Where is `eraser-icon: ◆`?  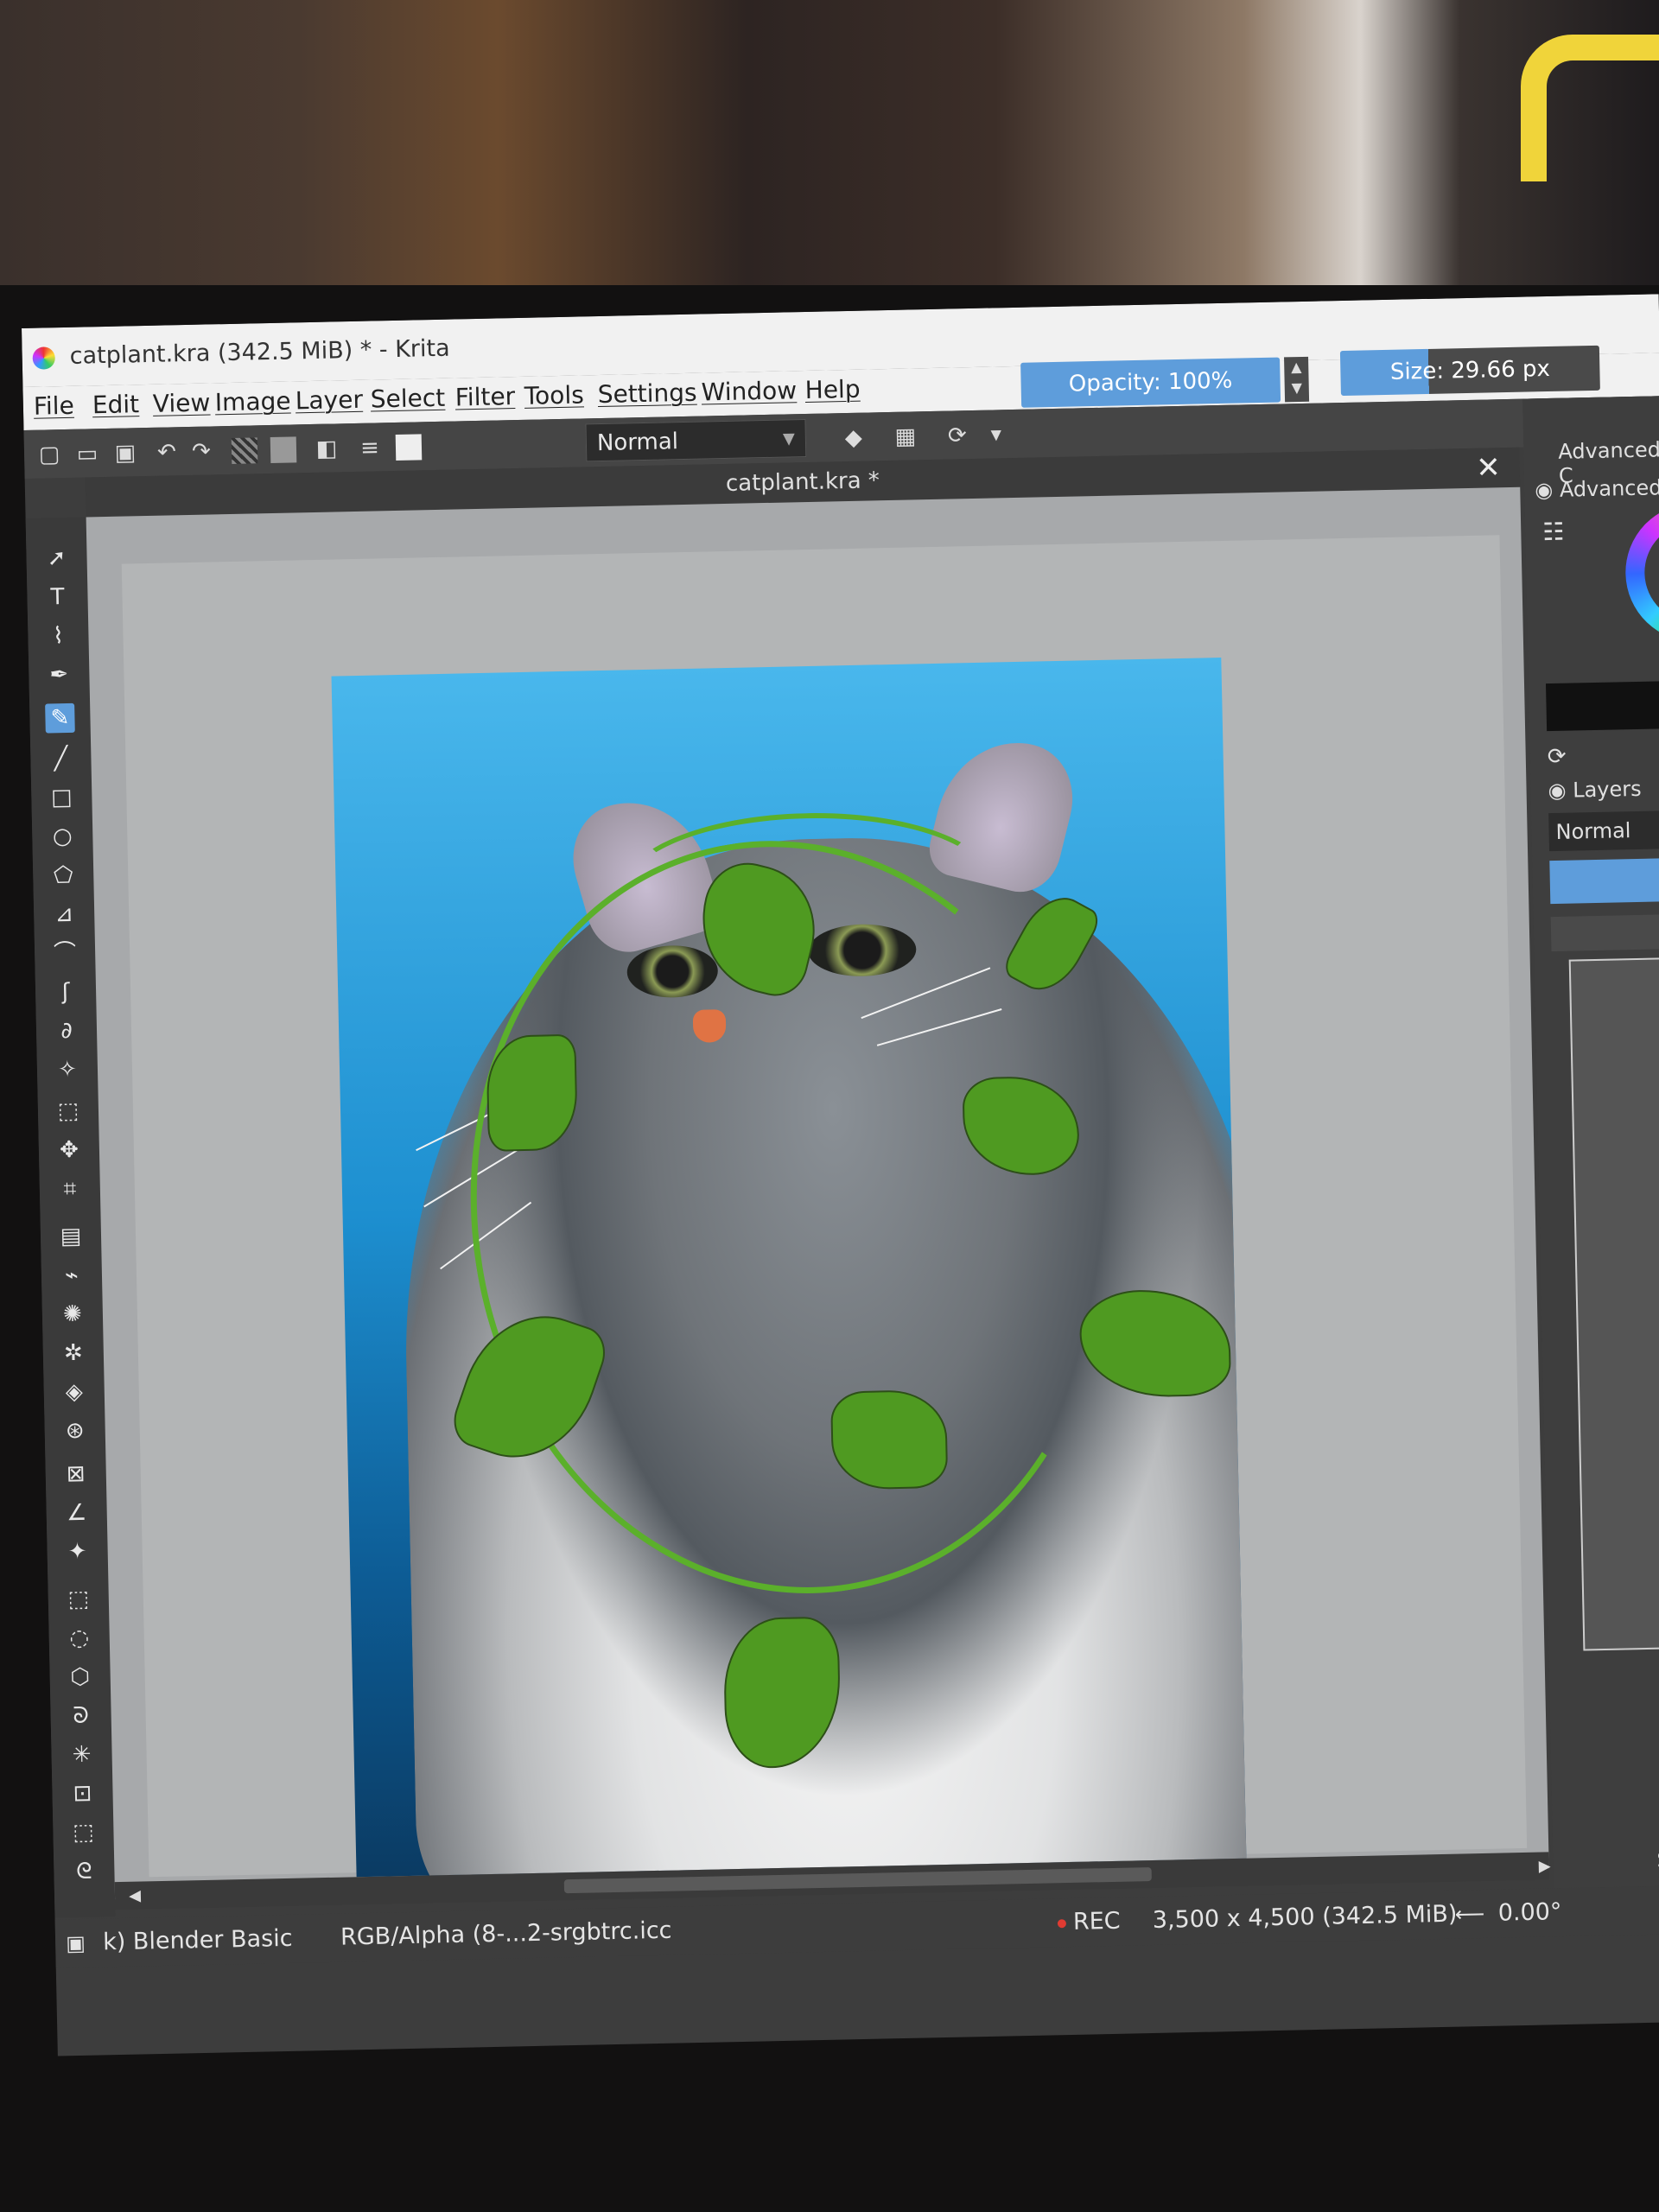 eraser-icon: ◆ is located at coordinates (854, 438).